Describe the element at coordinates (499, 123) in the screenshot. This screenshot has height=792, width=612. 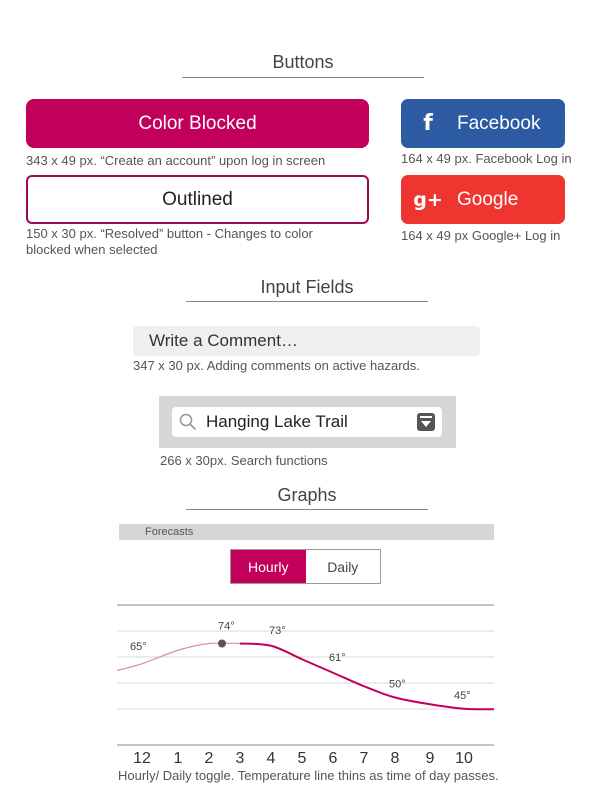
I see `facebook-label: Facebook` at that location.